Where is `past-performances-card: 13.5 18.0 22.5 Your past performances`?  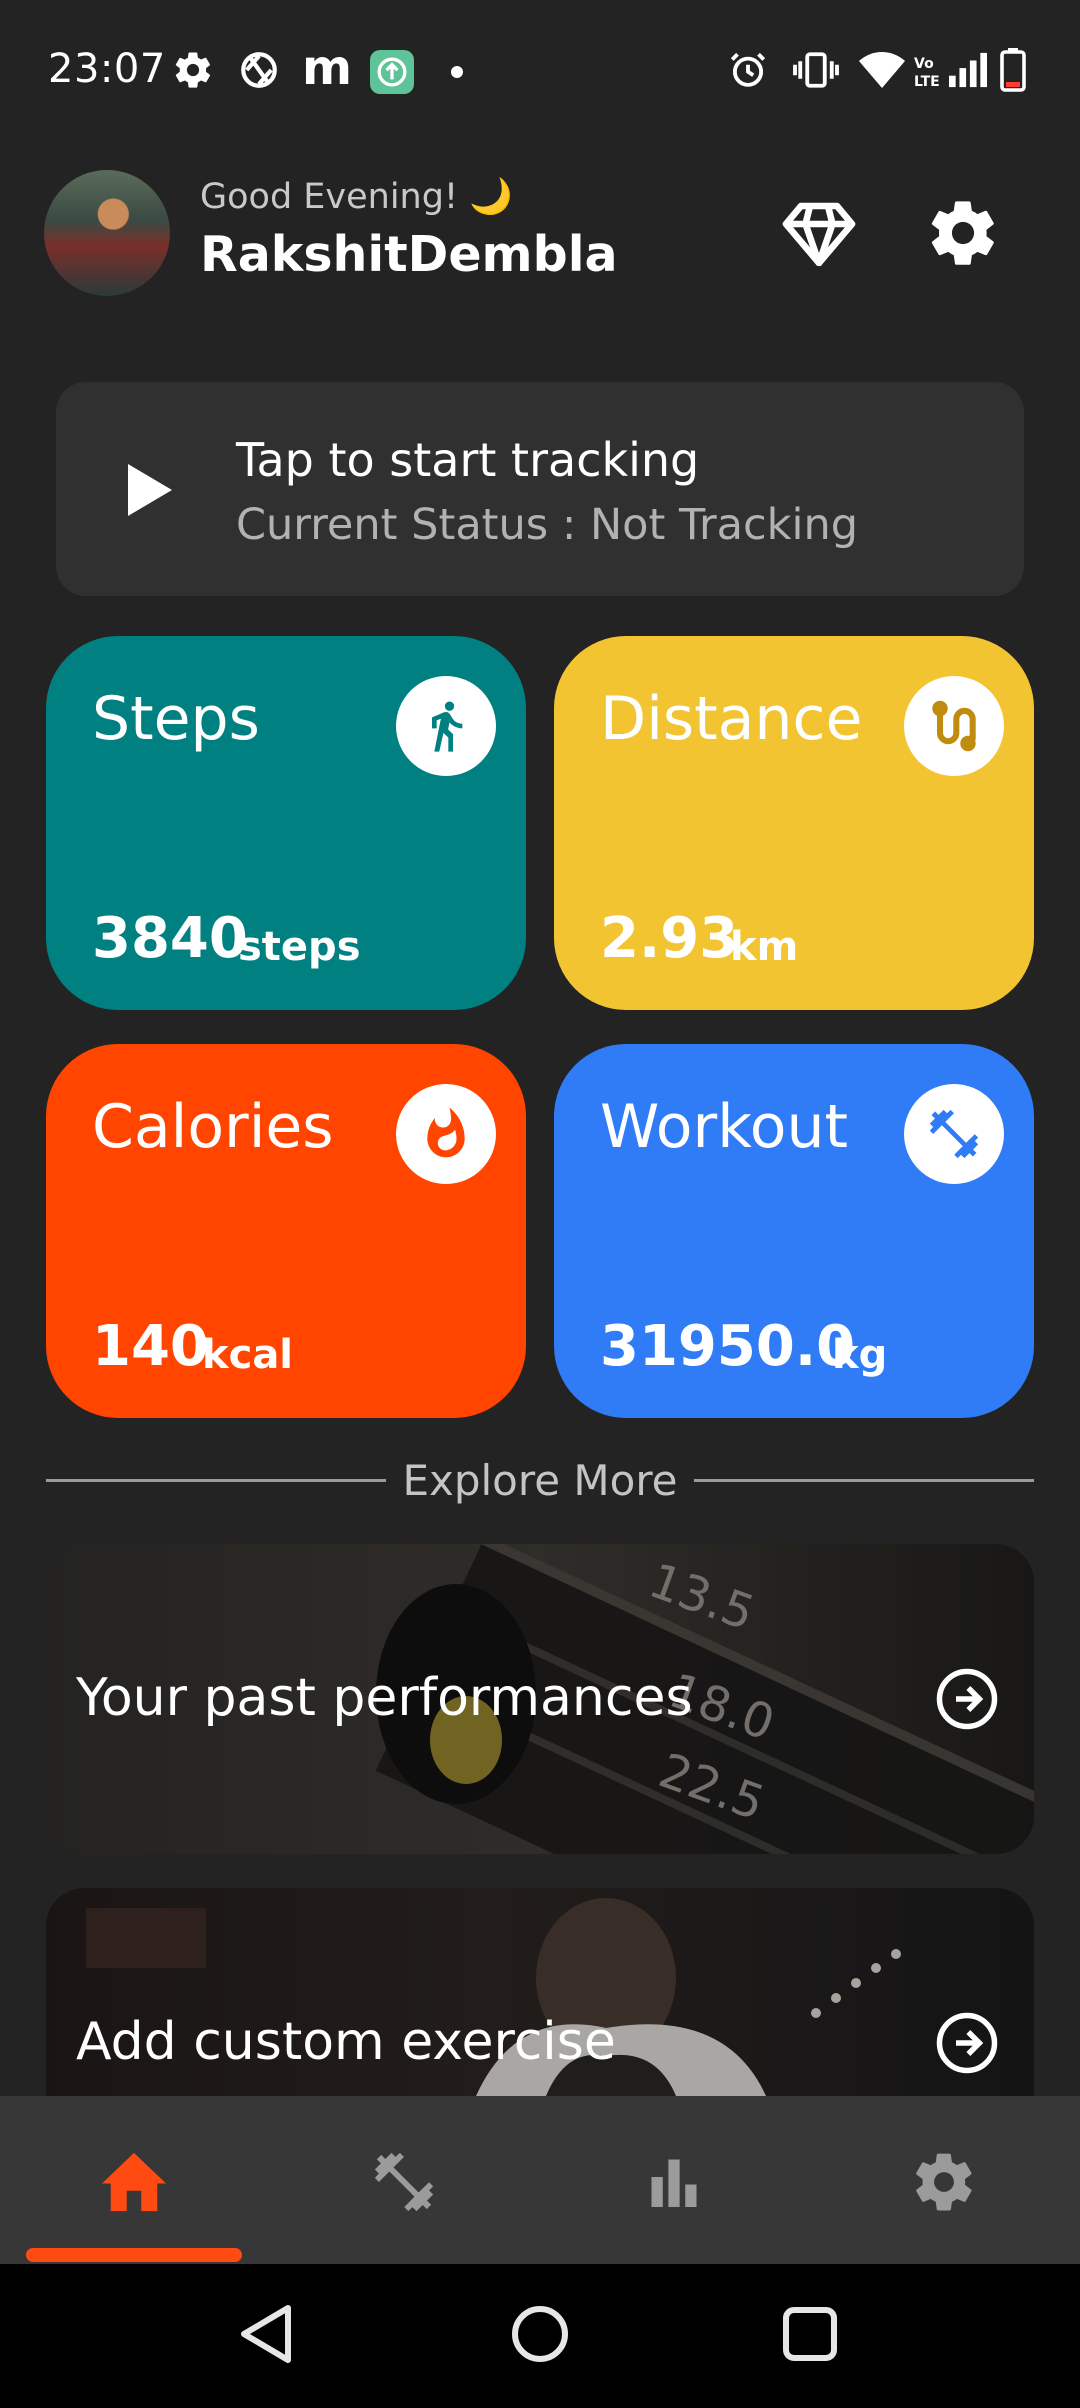 past-performances-card: 13.5 18.0 22.5 Your past performances is located at coordinates (540, 1699).